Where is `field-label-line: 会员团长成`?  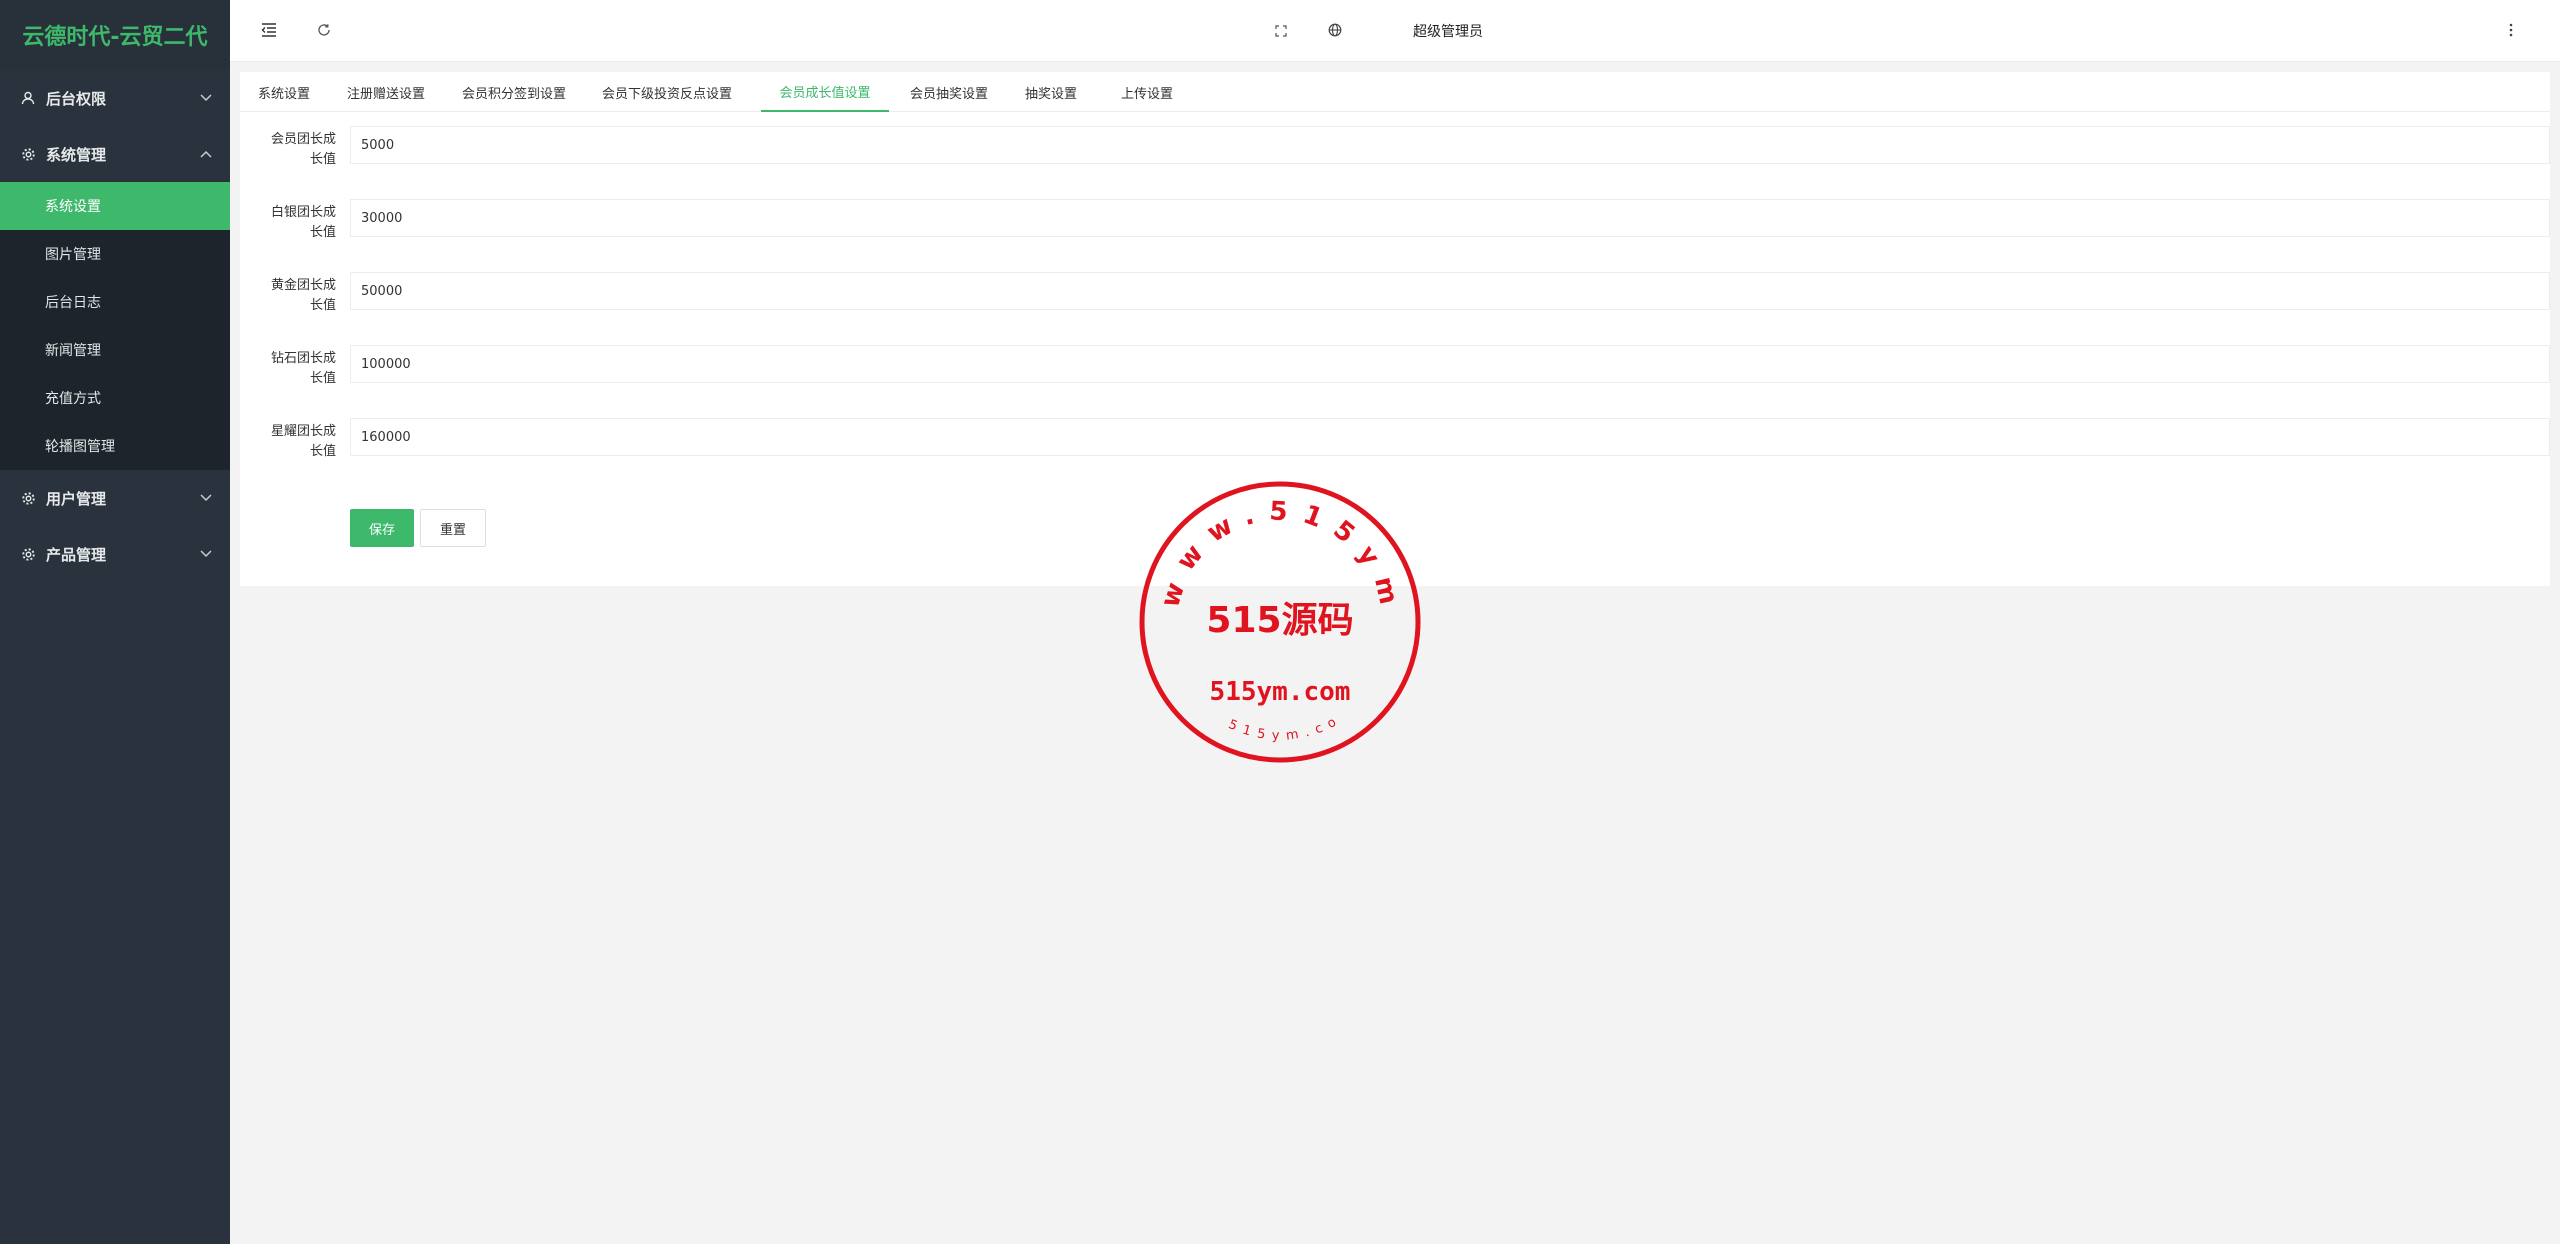 field-label-line: 会员团长成 is located at coordinates (303, 139).